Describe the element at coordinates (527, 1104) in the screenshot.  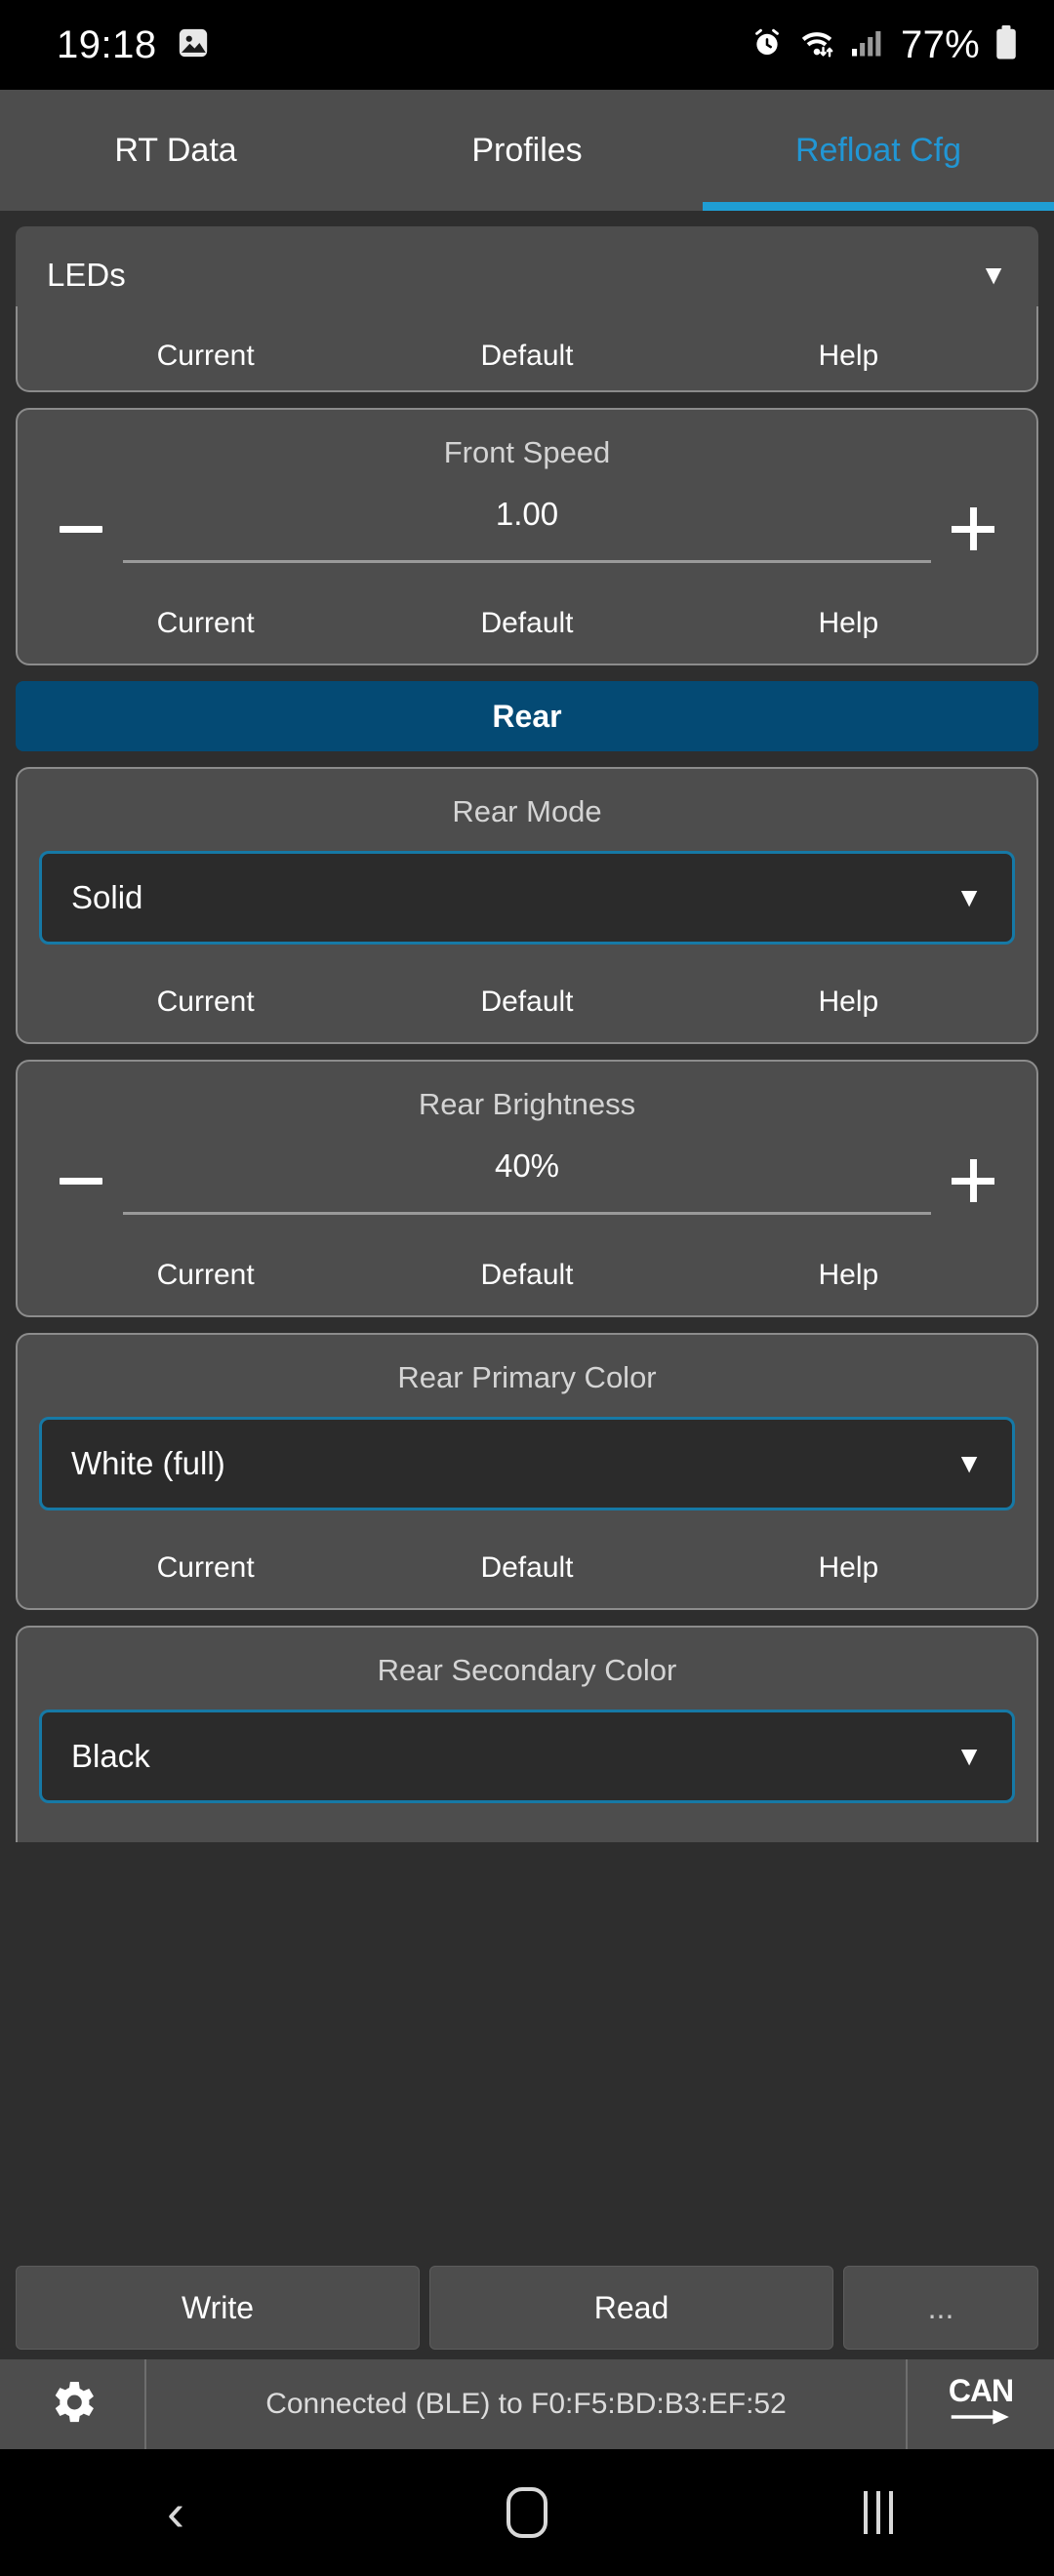
I see `rear-brightness-title: Rear Brightness` at that location.